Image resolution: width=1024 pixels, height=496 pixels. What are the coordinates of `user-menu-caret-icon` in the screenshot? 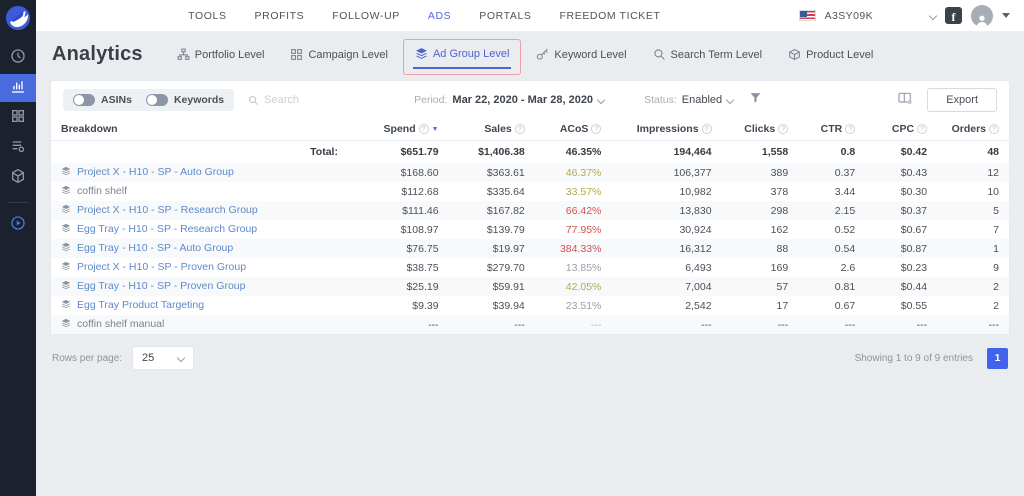 It's located at (1005, 15).